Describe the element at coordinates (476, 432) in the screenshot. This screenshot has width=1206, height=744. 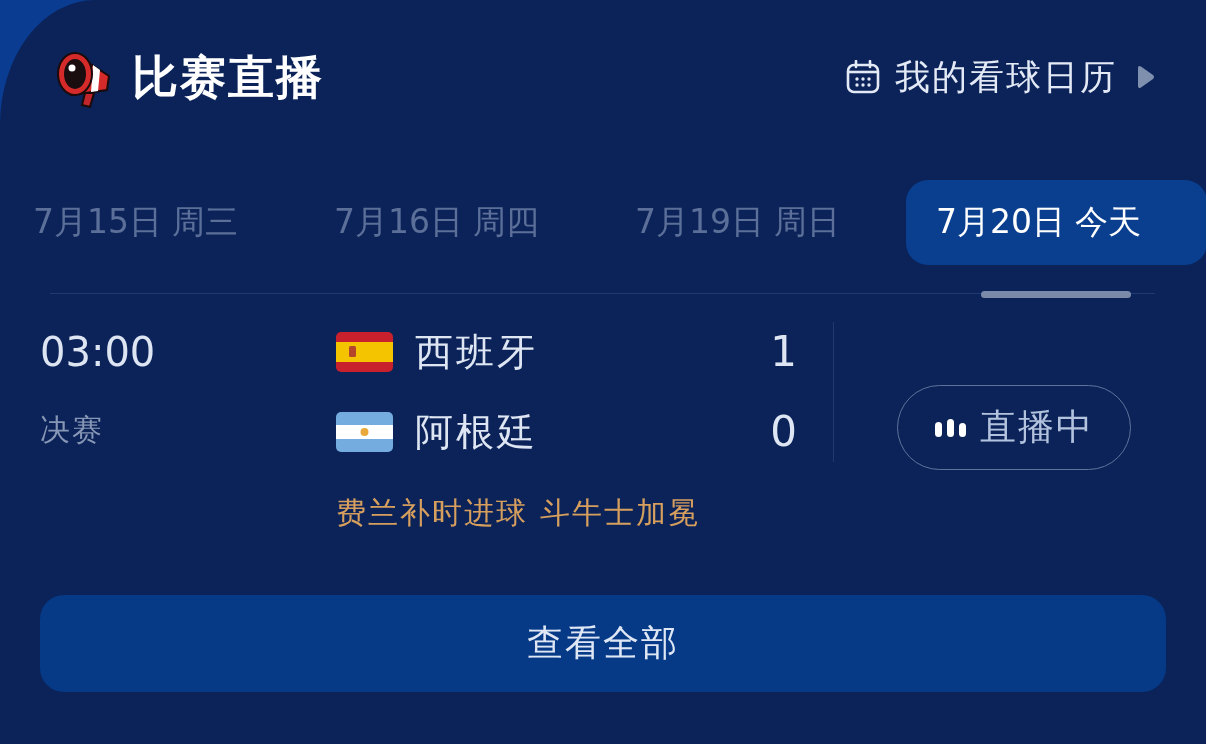
I see `team-name: 阿根廷` at that location.